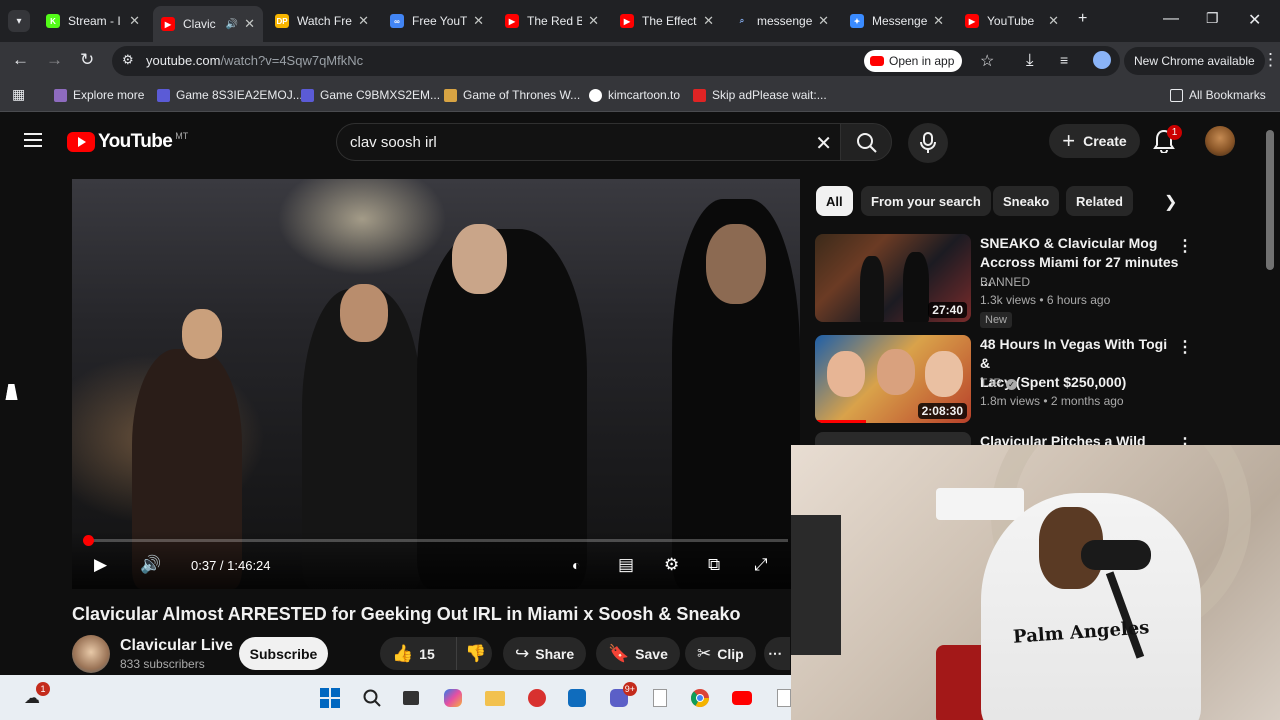  What do you see at coordinates (987, 61) in the screenshot?
I see `bookmark-star-icon: ☆` at bounding box center [987, 61].